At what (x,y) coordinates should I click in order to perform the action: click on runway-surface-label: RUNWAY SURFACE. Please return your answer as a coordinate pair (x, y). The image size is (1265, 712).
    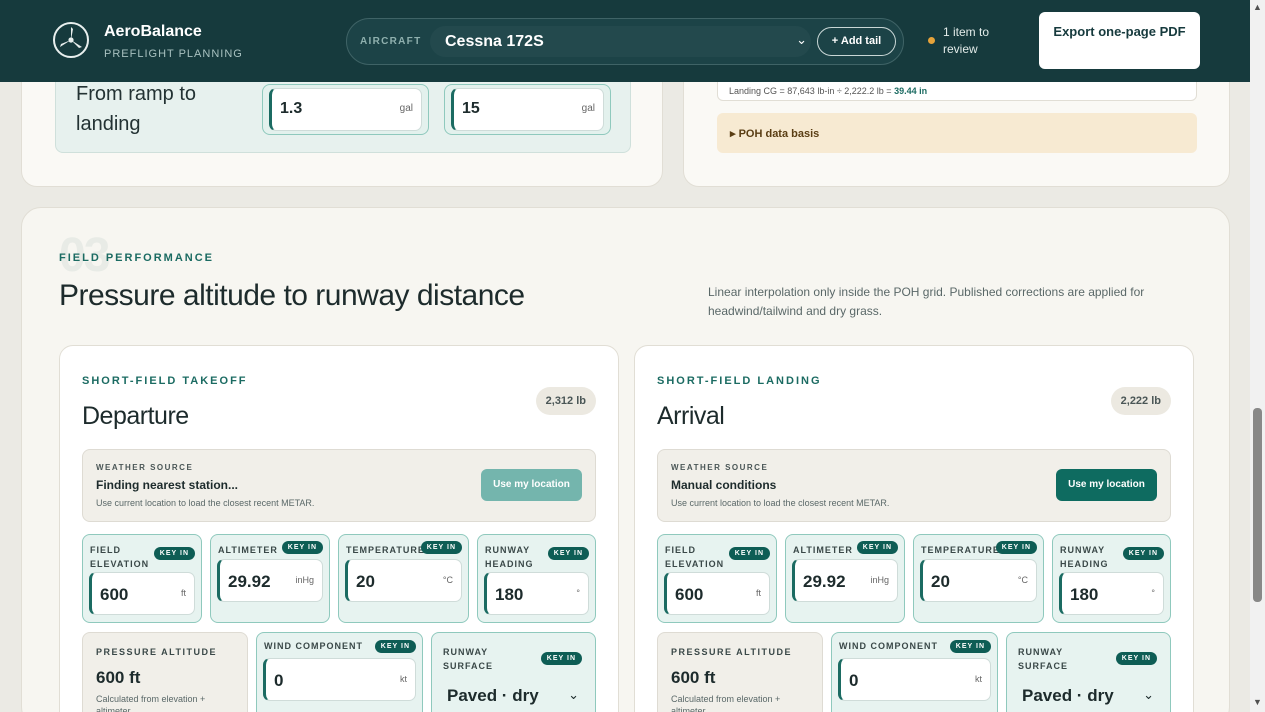
    Looking at the image, I should click on (468, 659).